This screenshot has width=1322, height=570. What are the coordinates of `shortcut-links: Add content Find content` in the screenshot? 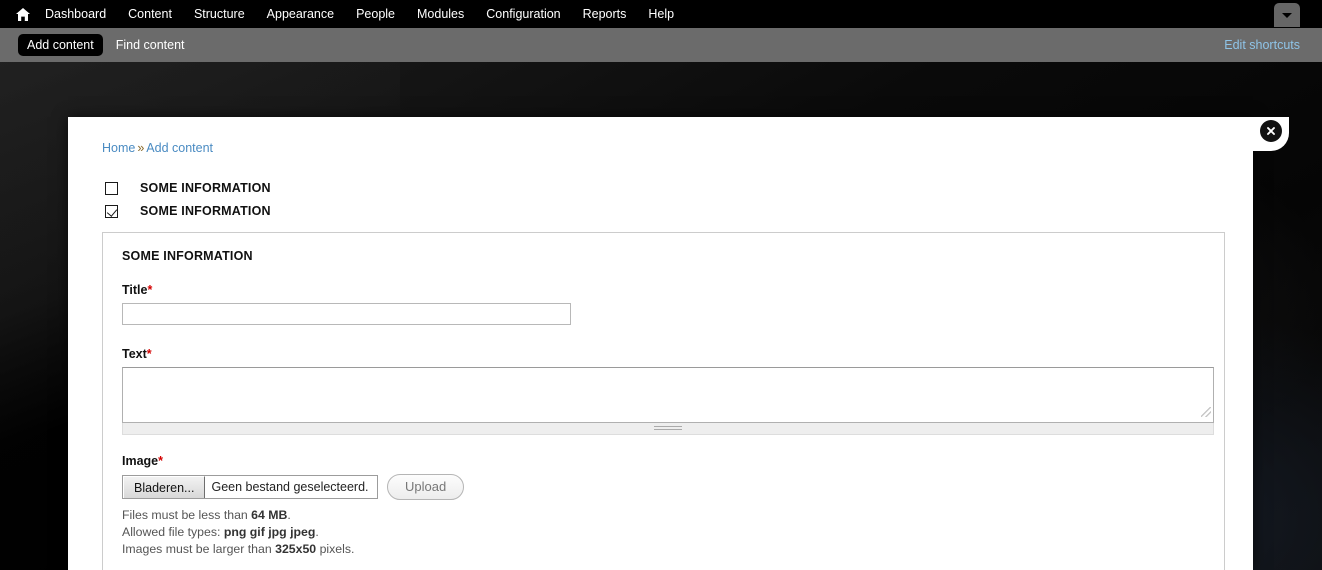 It's located at (97, 45).